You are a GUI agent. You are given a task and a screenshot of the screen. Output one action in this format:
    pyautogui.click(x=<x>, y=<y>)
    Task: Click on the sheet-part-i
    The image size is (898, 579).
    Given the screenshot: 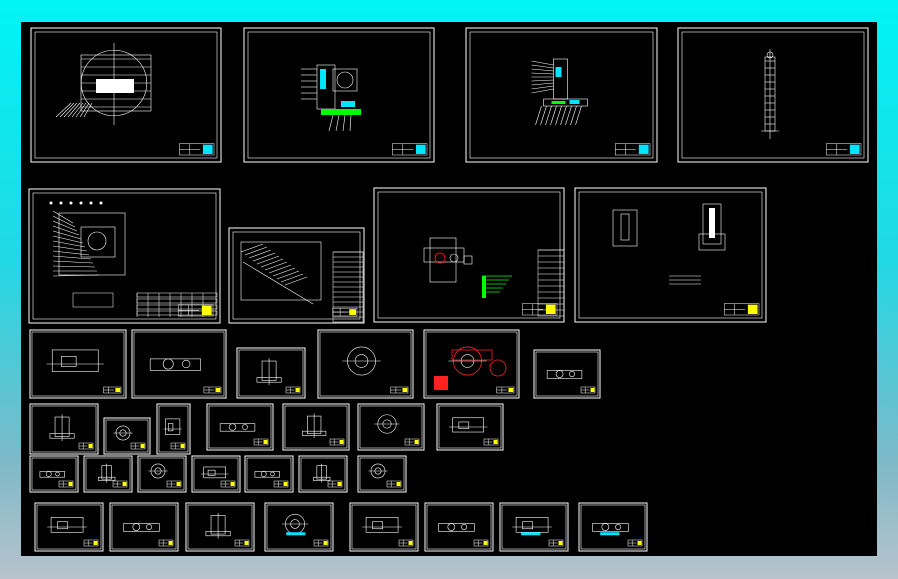 What is the action you would take?
    pyautogui.click(x=173, y=429)
    